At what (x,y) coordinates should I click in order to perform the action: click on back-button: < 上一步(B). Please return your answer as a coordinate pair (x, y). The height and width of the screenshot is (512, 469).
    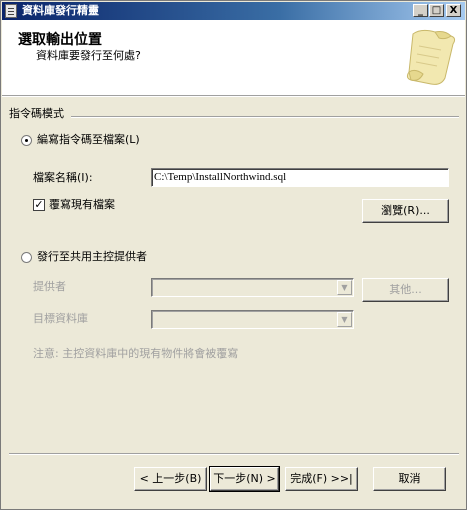
    Looking at the image, I should click on (170, 479).